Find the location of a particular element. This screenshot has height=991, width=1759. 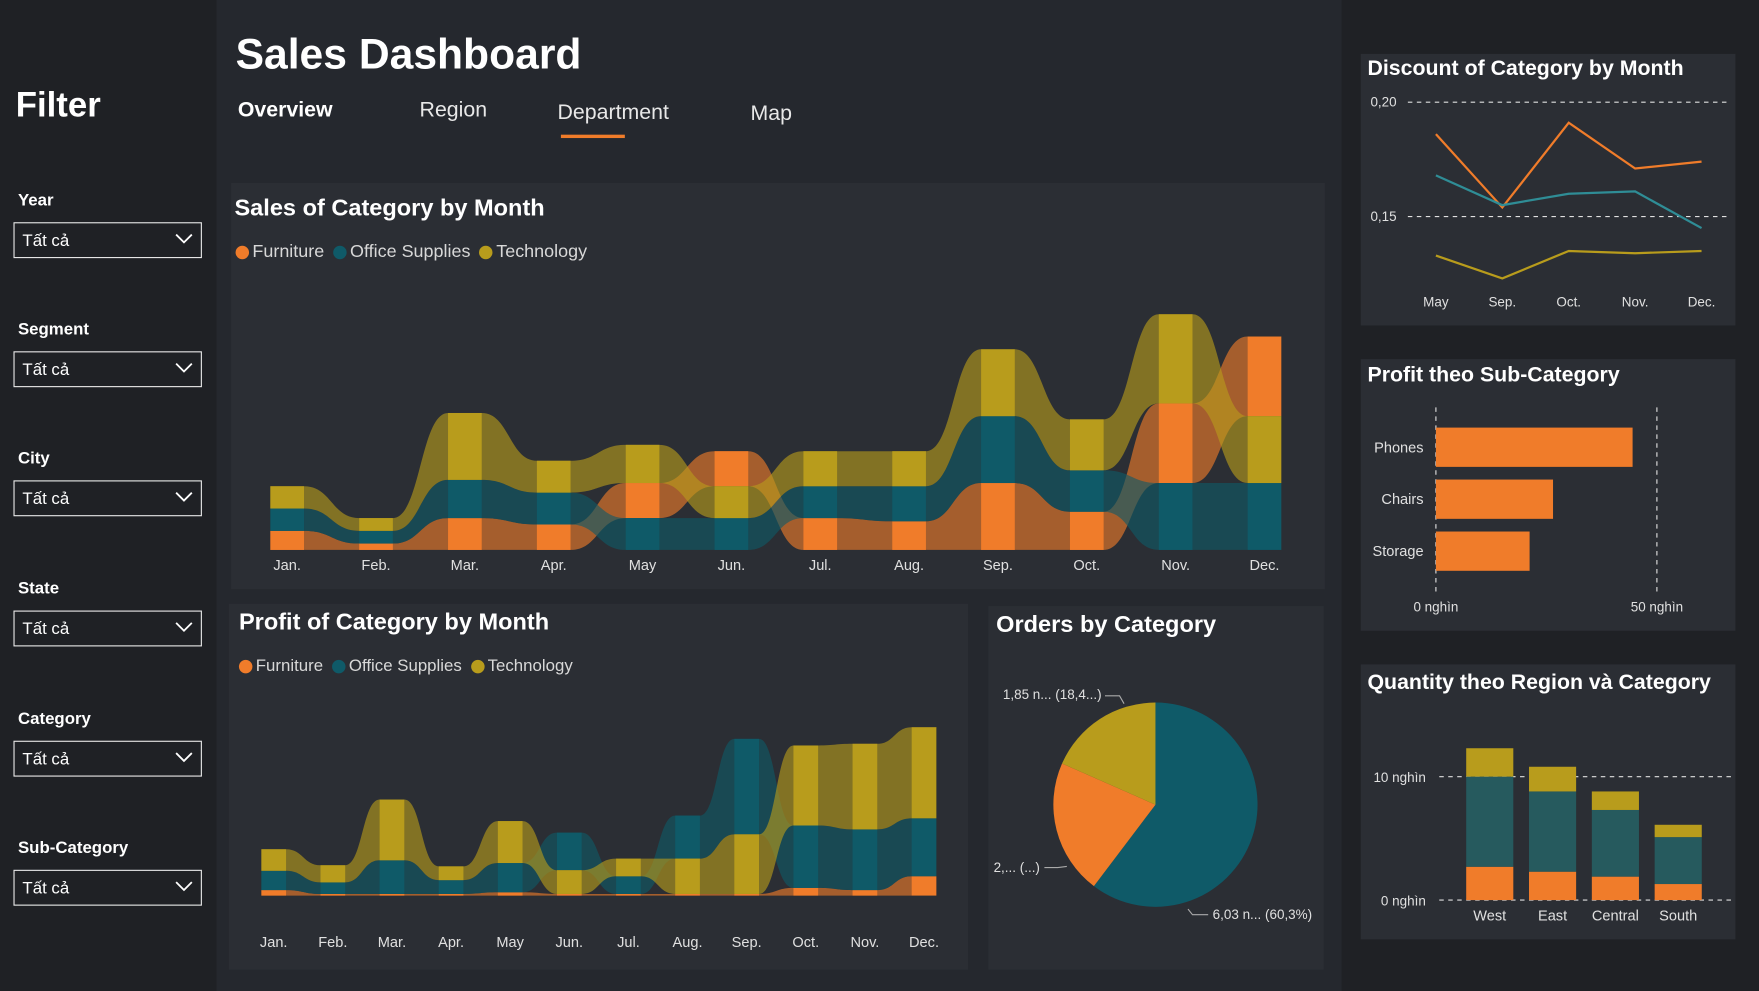

x-tick-label: Jun. is located at coordinates (570, 943).